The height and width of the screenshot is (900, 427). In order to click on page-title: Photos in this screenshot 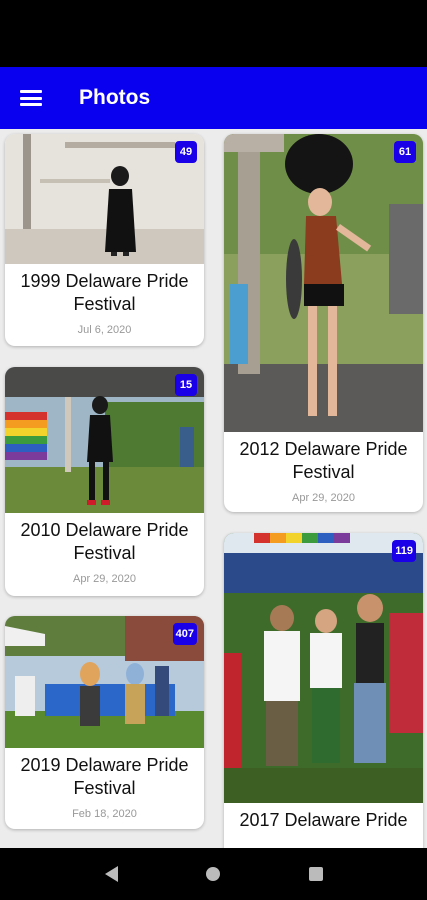, I will do `click(115, 97)`.